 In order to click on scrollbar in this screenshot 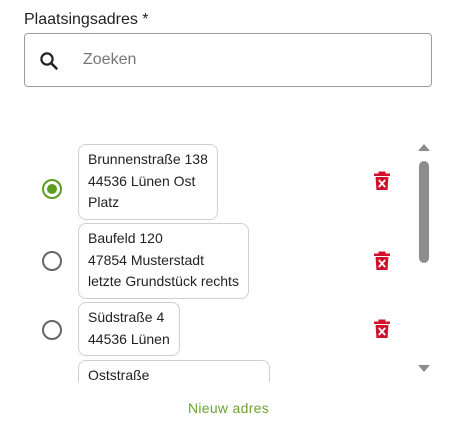, I will do `click(424, 259)`.